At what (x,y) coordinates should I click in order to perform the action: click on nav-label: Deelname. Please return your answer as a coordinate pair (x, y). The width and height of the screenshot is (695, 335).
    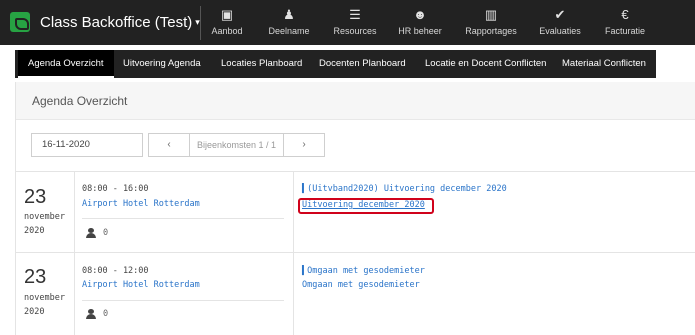
    Looking at the image, I should click on (289, 31).